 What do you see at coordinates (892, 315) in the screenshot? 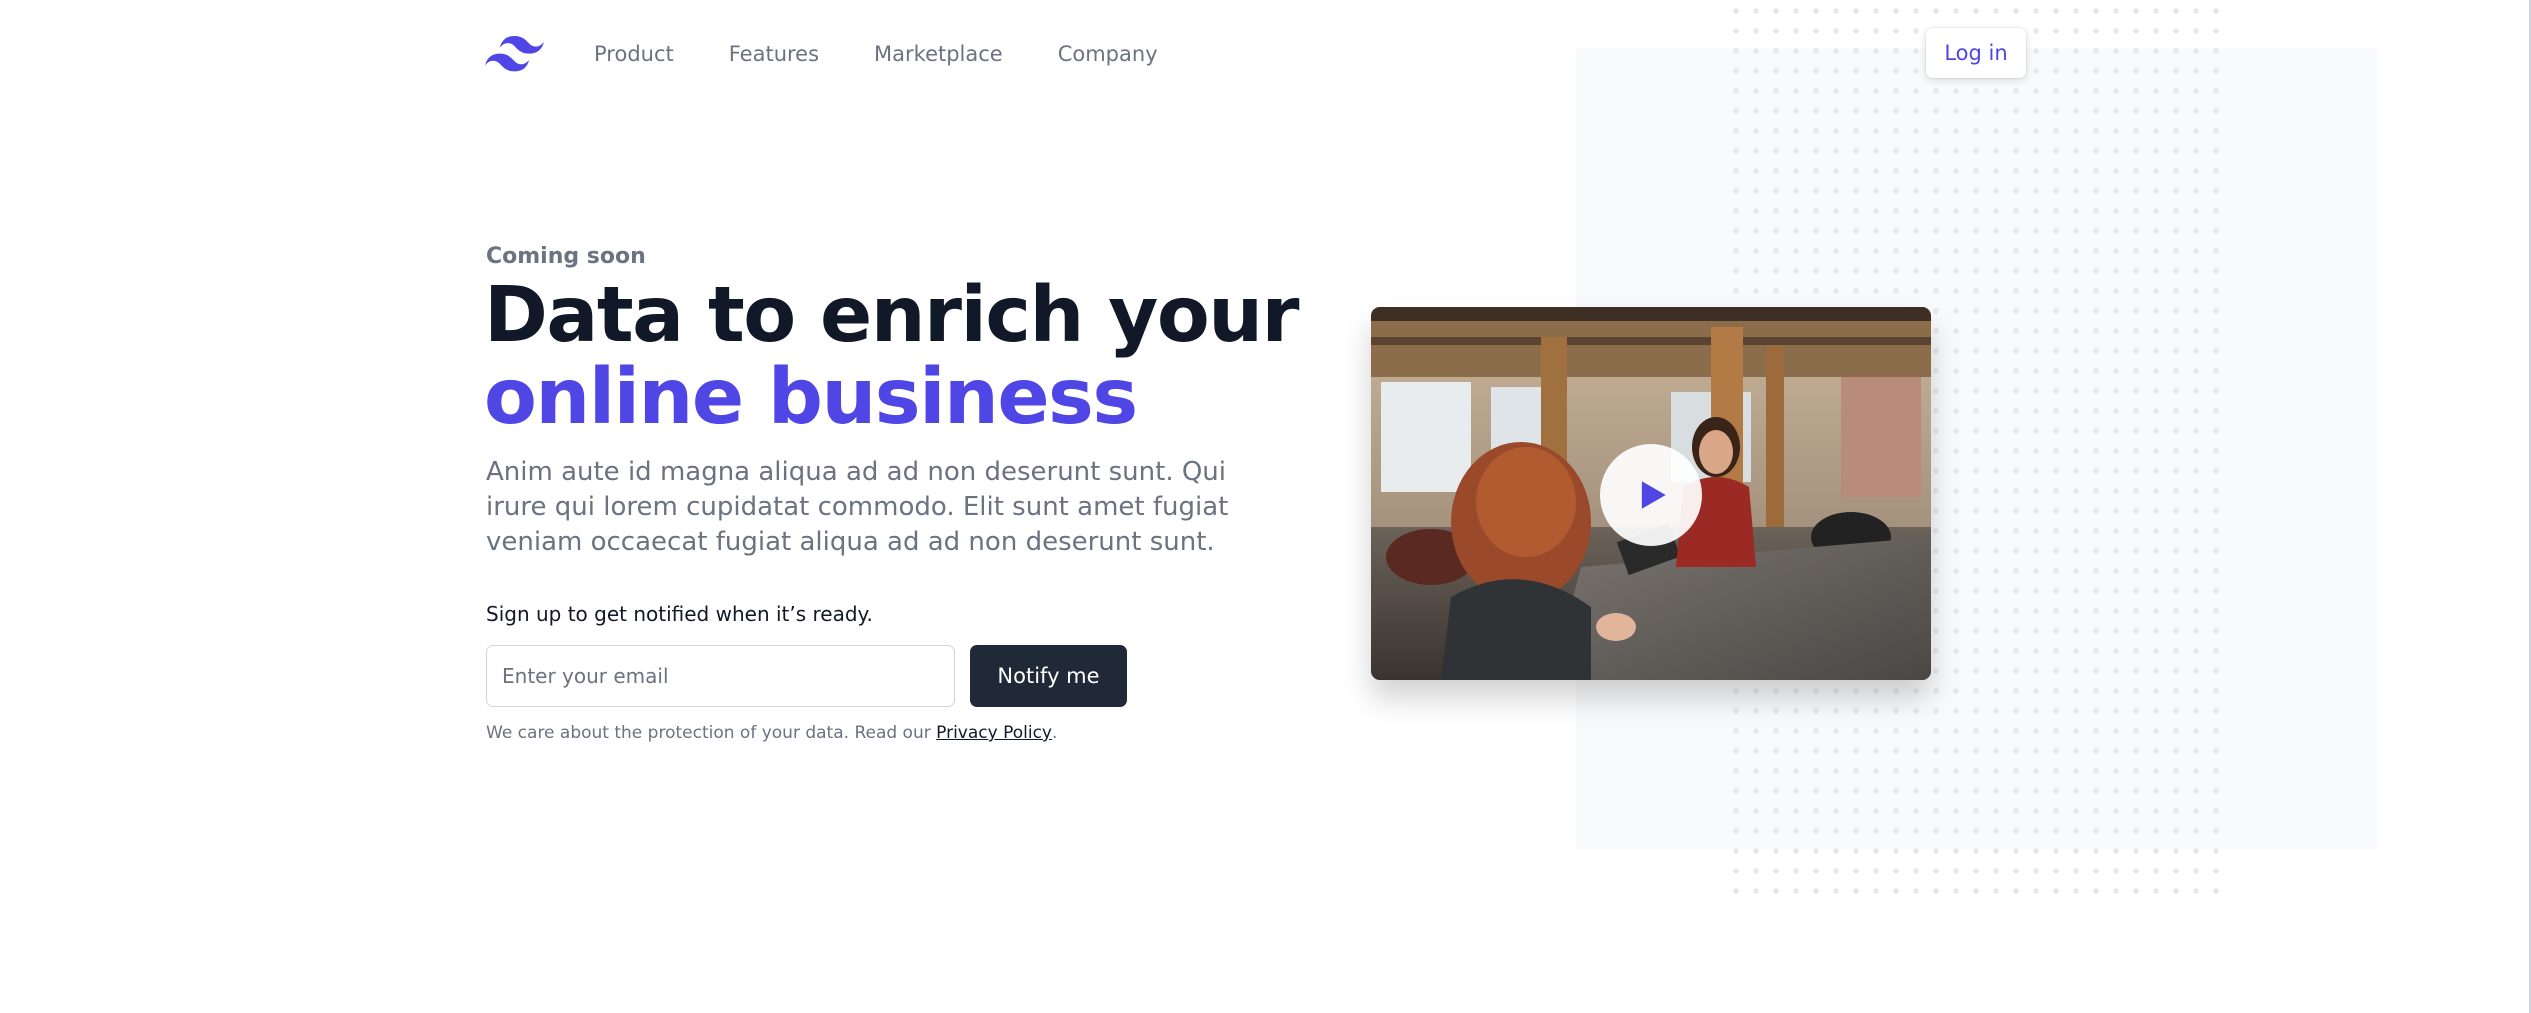
I see `headline-line-1: Data to enrich your` at bounding box center [892, 315].